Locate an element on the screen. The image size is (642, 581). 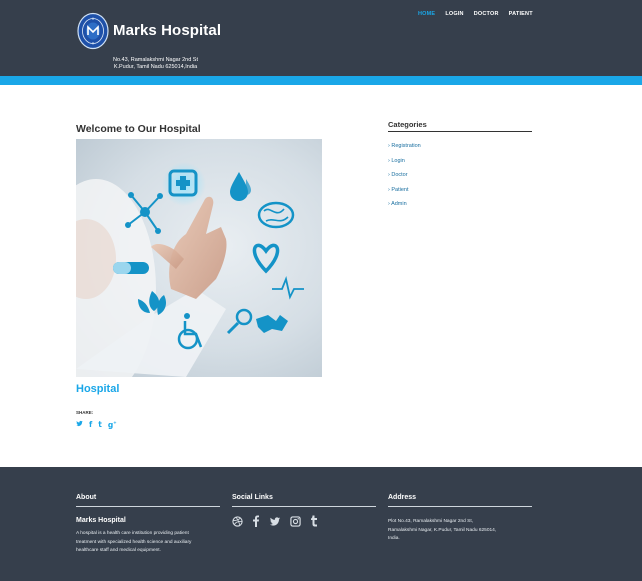
category-doctor: › Doctor is located at coordinates (404, 175).